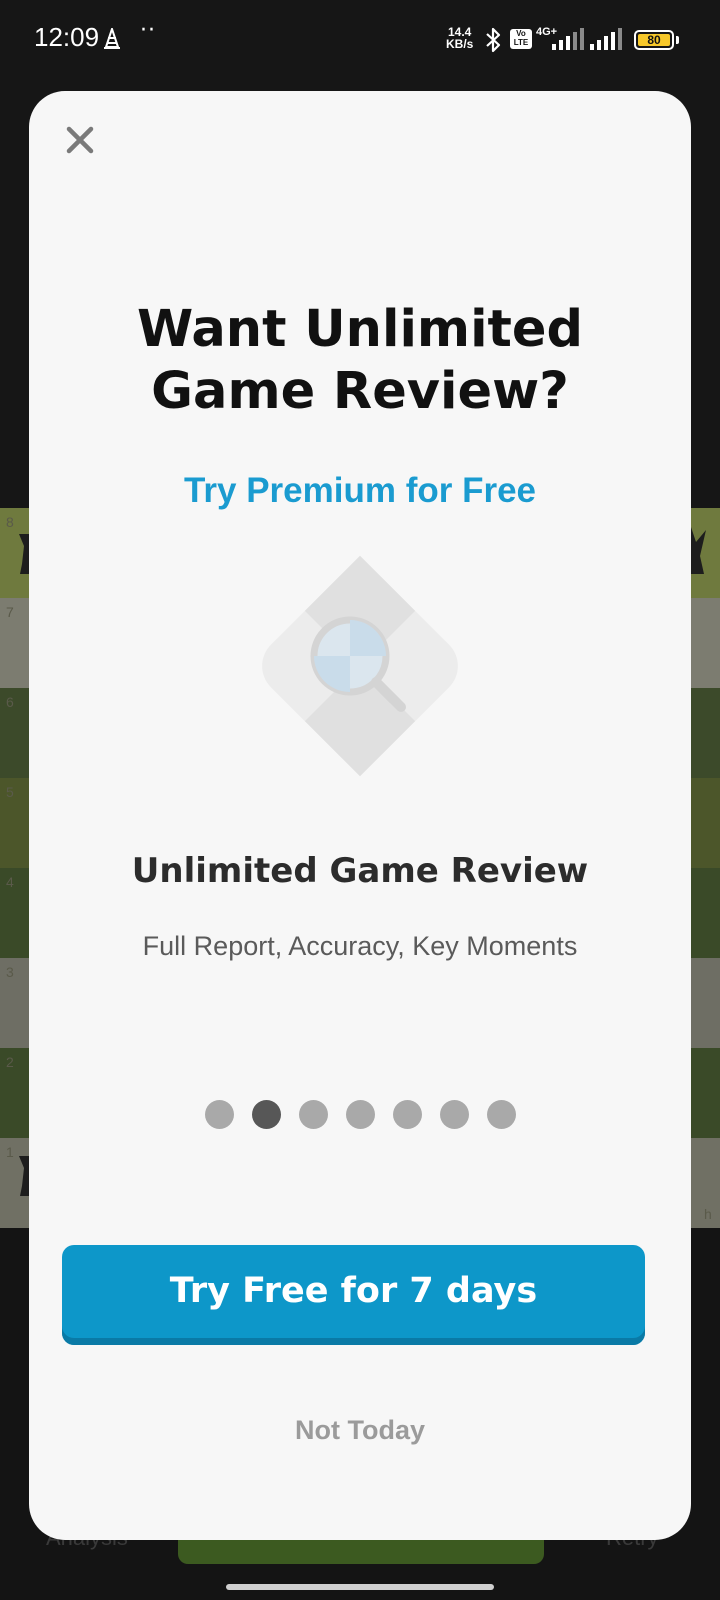 This screenshot has height=1600, width=720. Describe the element at coordinates (360, 40) in the screenshot. I see `status-bar: 12:09 ·· 14.4 KB/s Vo LTE 4G+ 80` at that location.